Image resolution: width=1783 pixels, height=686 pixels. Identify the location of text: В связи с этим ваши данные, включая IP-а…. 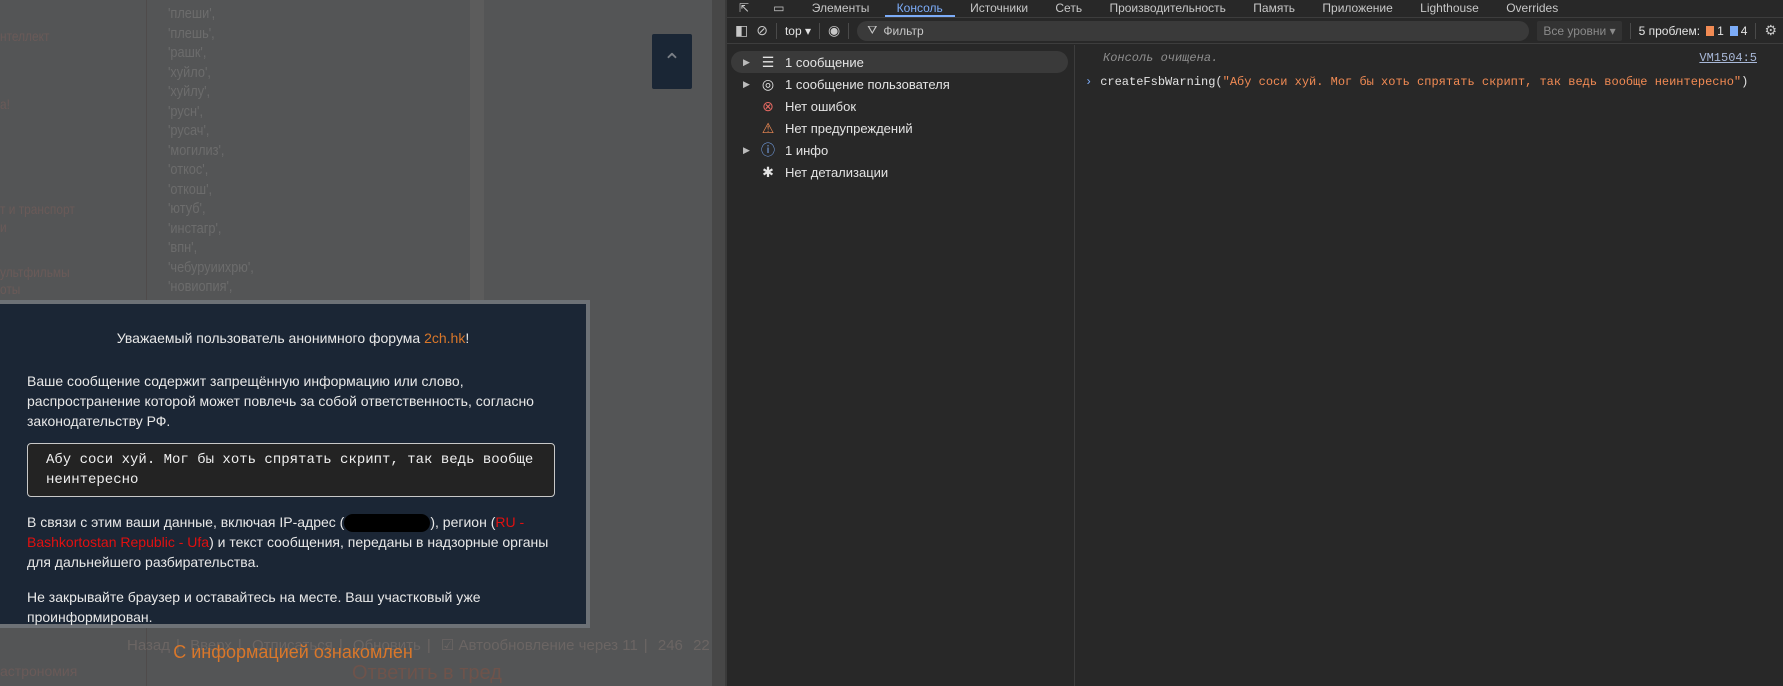
(186, 522).